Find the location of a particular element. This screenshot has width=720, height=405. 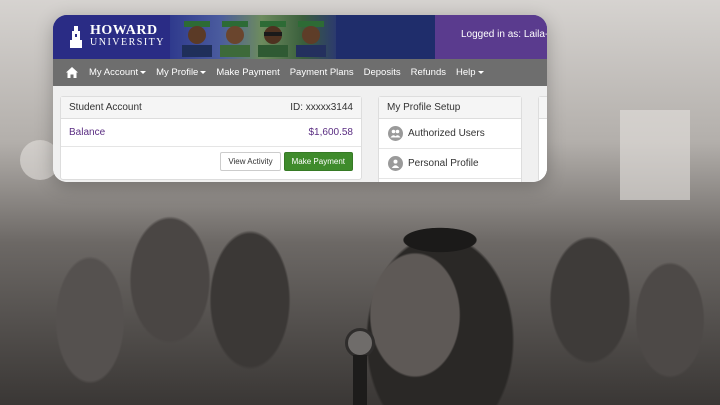

nav-label: Refunds is located at coordinates (428, 72).